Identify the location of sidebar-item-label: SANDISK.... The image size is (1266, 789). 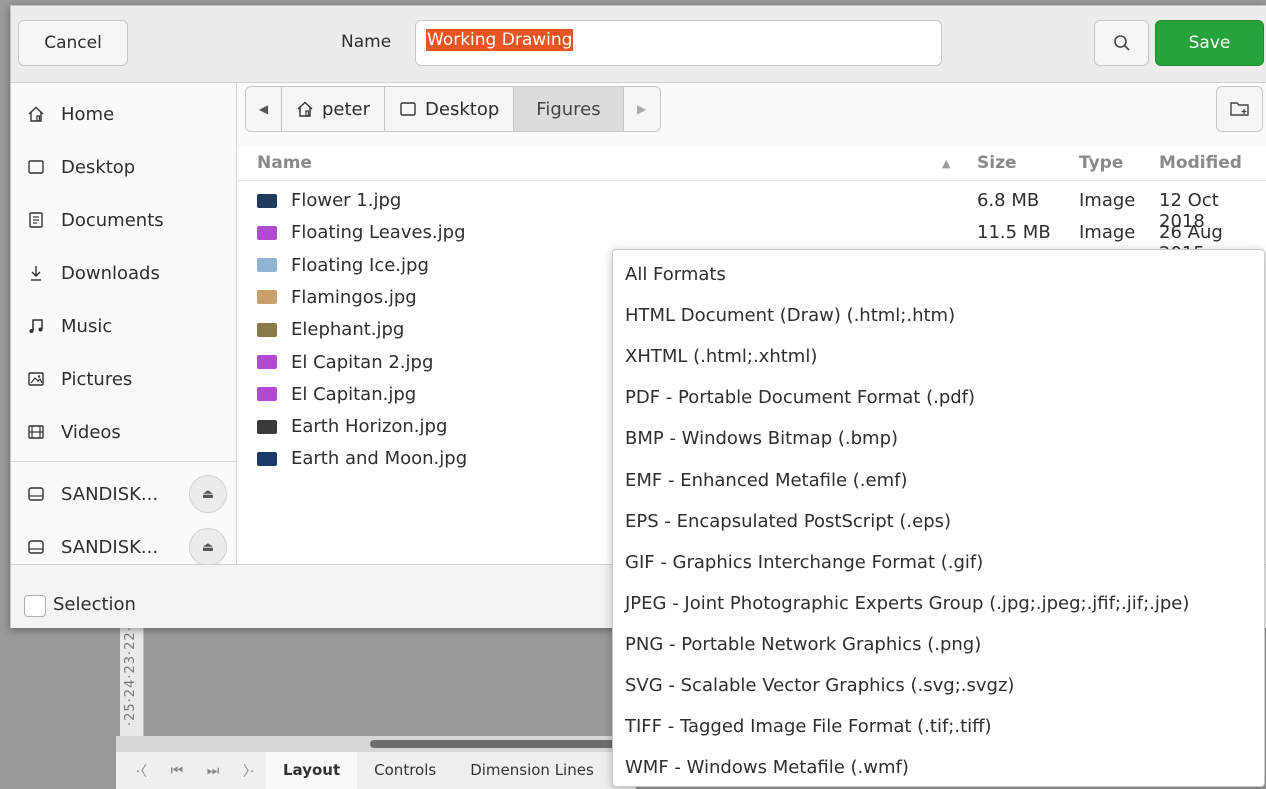
(110, 494).